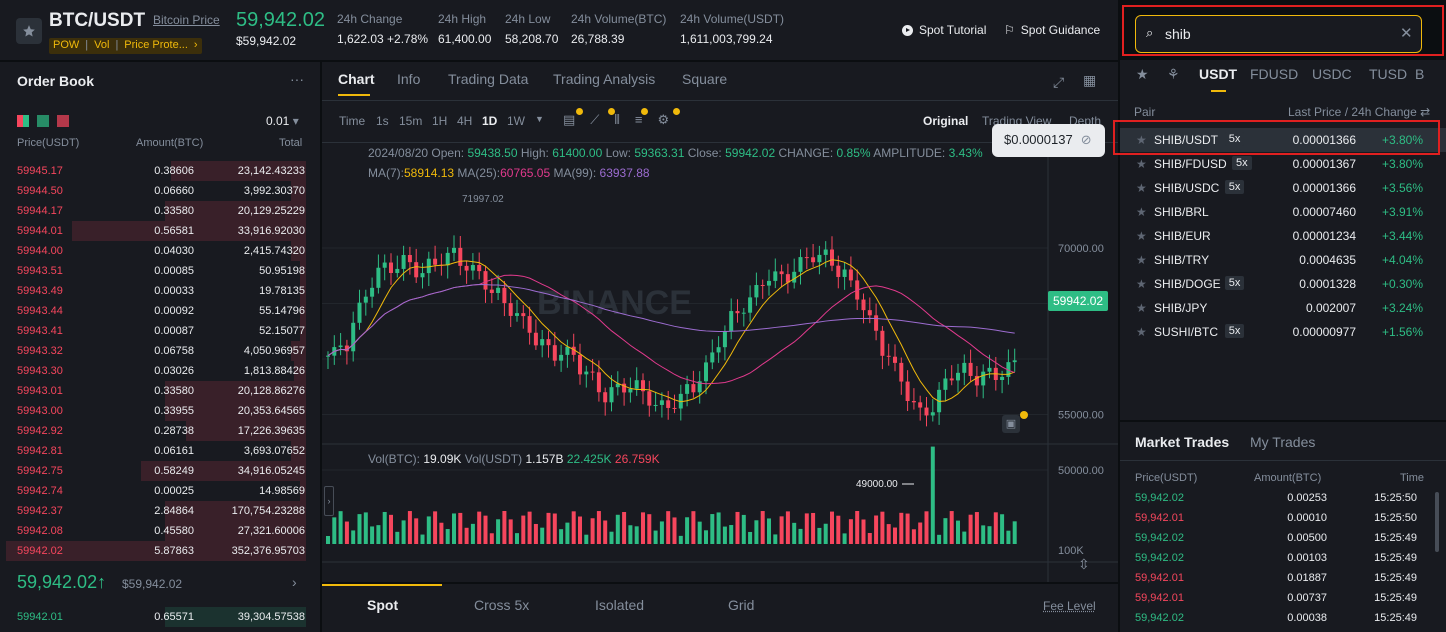 The height and width of the screenshot is (632, 1446). I want to click on ask-row: 59944.50 0.06660 3,992.30370, so click(160, 191).